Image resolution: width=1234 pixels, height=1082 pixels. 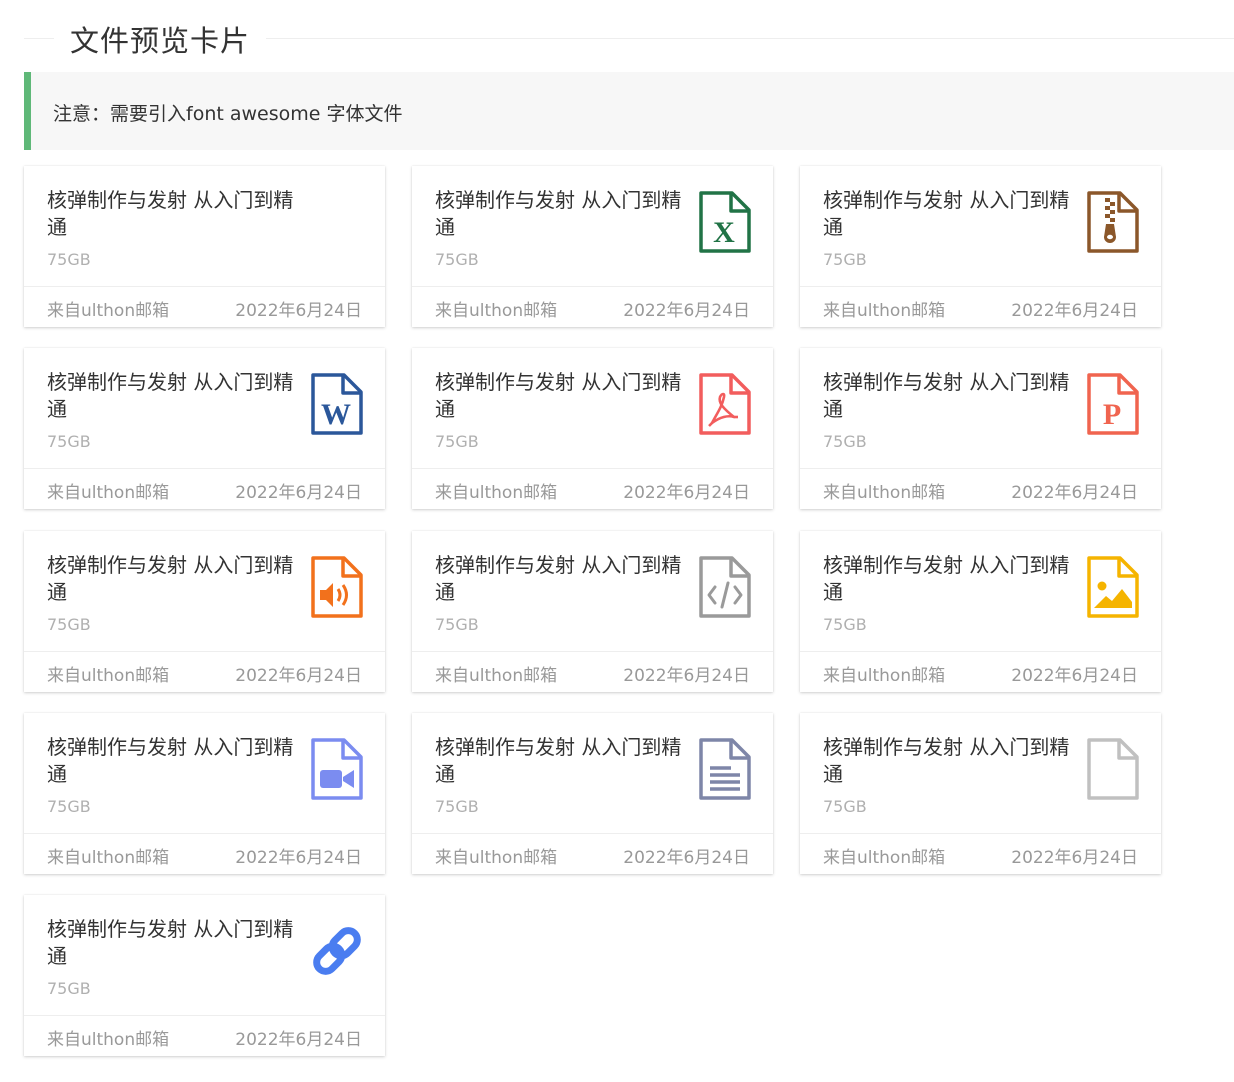 What do you see at coordinates (337, 587) in the screenshot?
I see `file-audio-icon` at bounding box center [337, 587].